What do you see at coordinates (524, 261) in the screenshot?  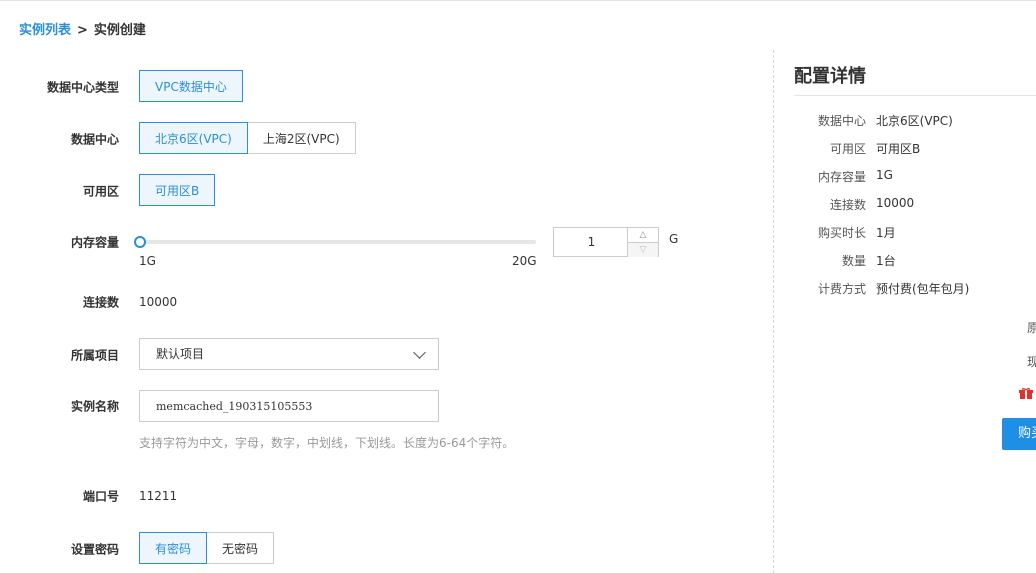 I see `memory-max-label: 20G` at bounding box center [524, 261].